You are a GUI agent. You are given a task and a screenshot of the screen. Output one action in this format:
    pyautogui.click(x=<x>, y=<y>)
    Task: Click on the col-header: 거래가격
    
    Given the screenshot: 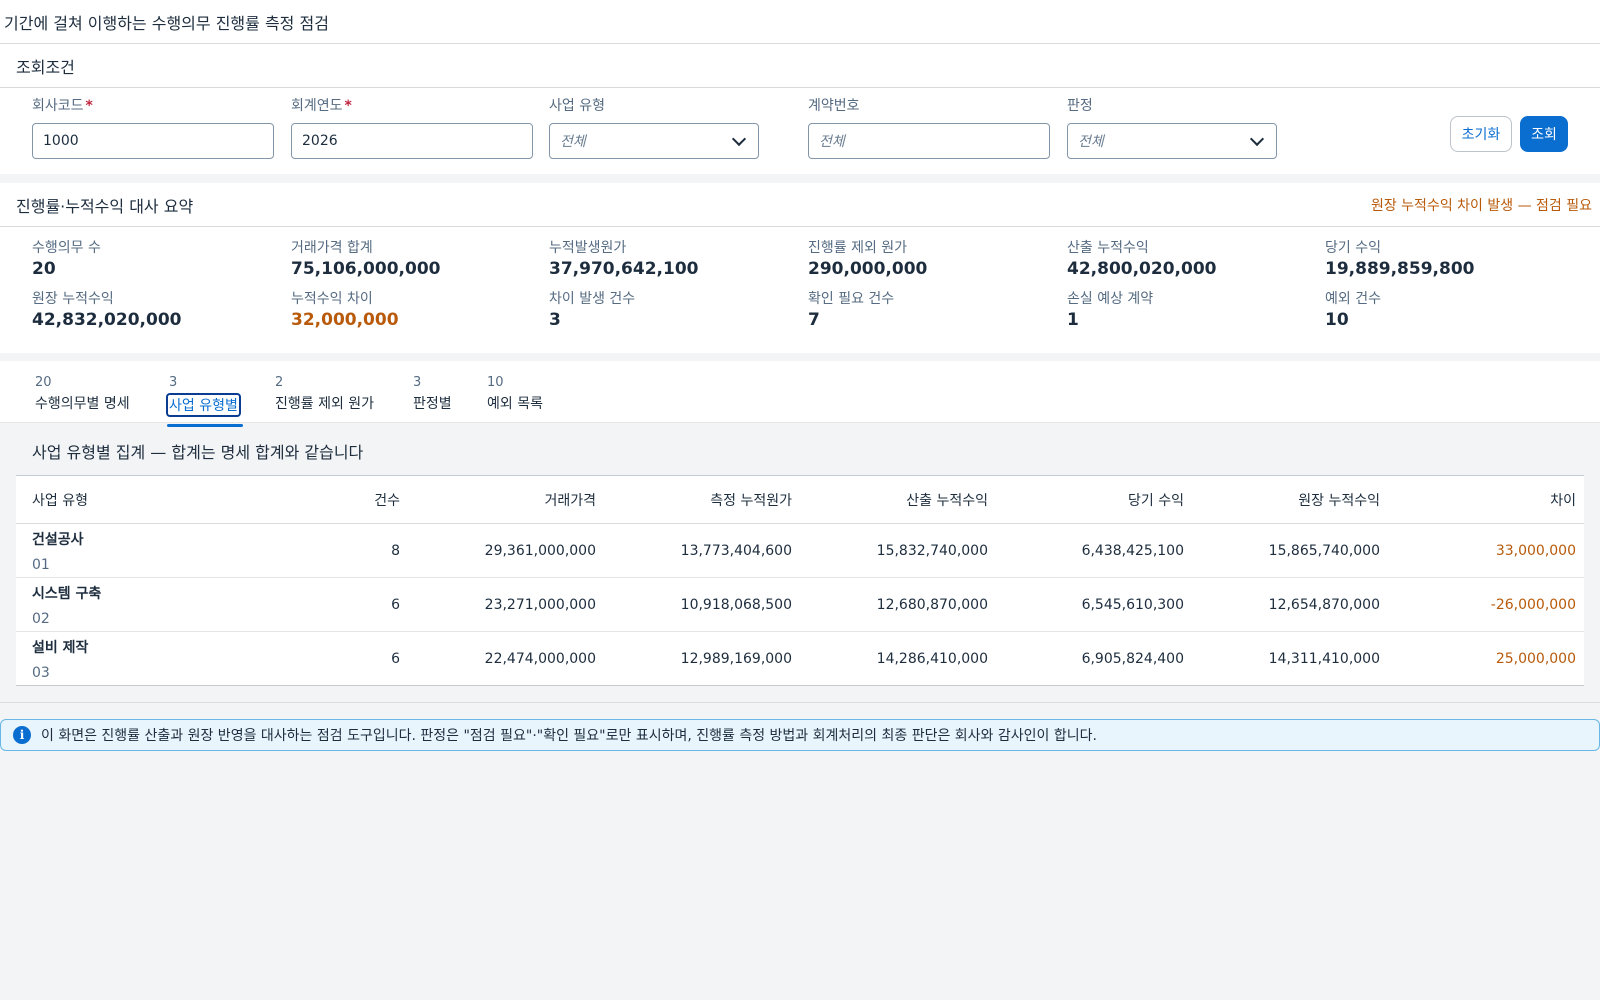 What is the action you would take?
    pyautogui.click(x=506, y=499)
    